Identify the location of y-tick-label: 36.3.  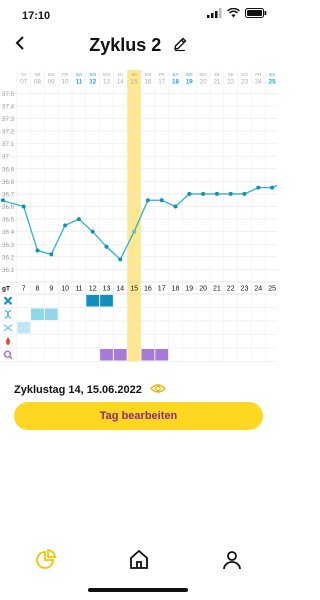
(8, 245).